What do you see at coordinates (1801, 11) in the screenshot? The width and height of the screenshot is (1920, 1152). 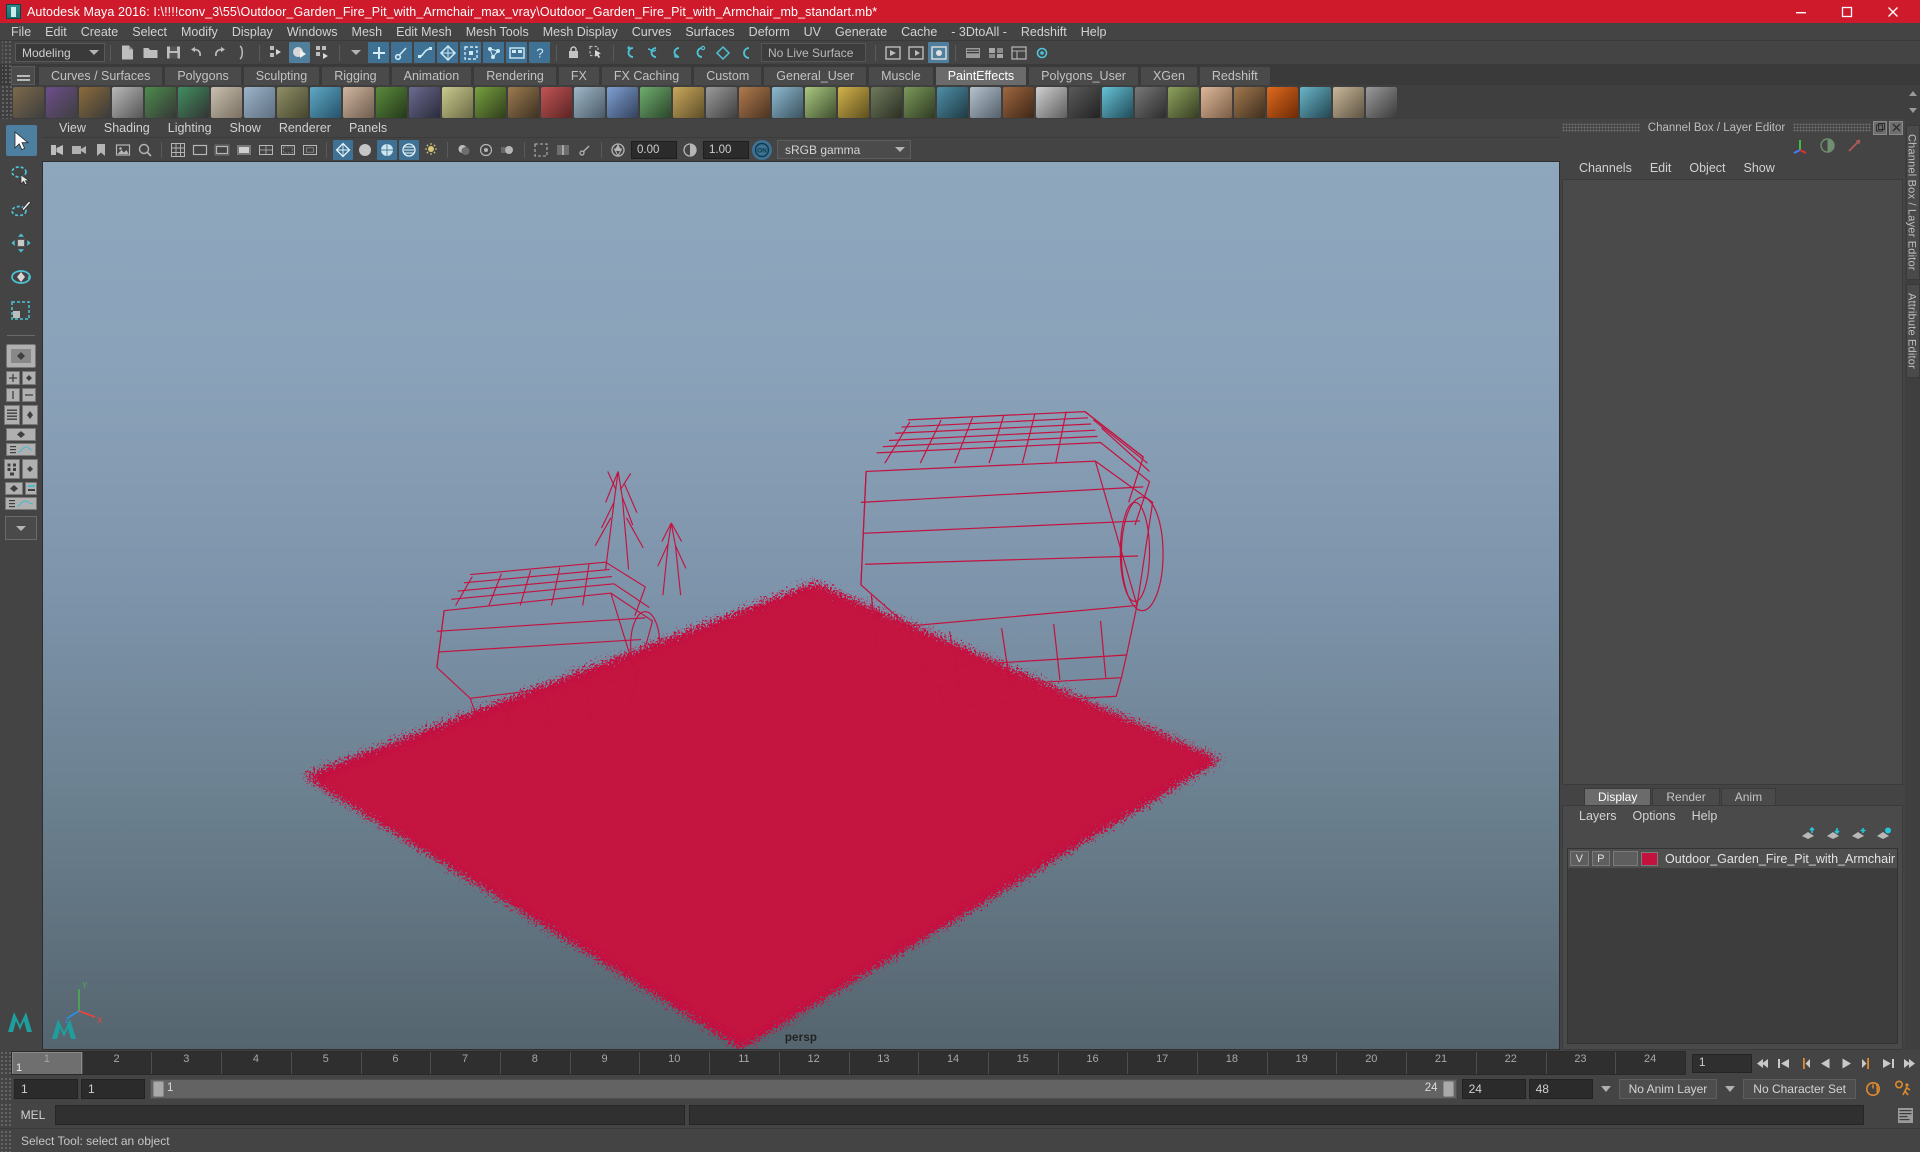 I see `minimize-icon` at bounding box center [1801, 11].